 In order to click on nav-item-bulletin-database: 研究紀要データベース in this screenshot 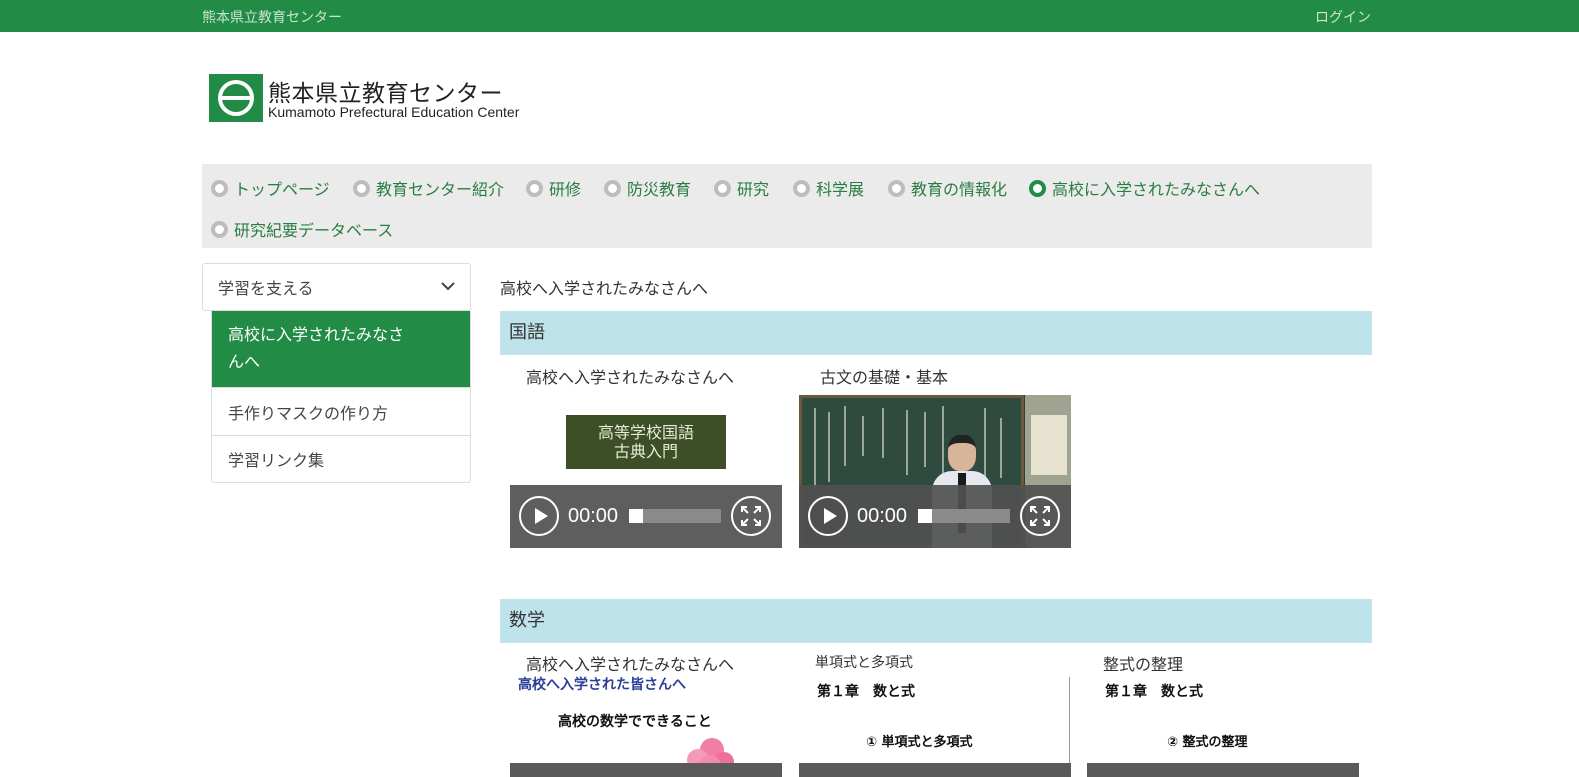, I will do `click(302, 229)`.